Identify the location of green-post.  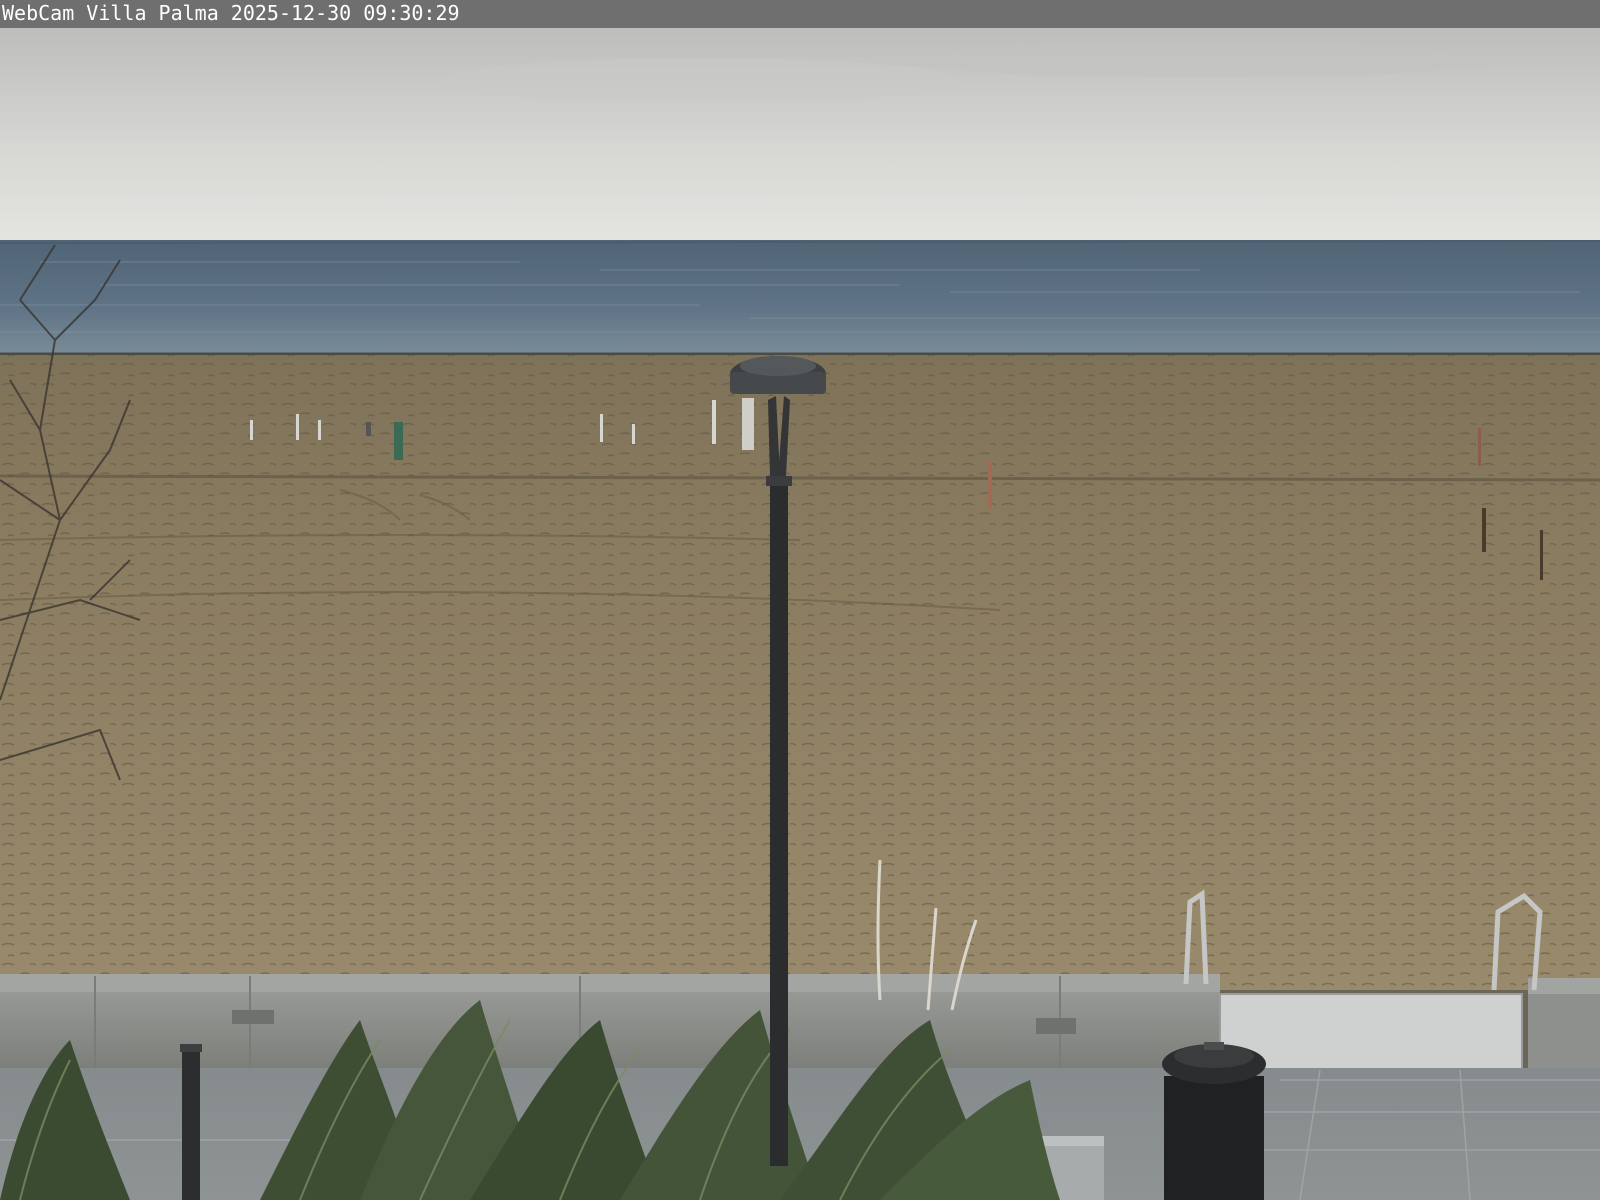
(398, 441).